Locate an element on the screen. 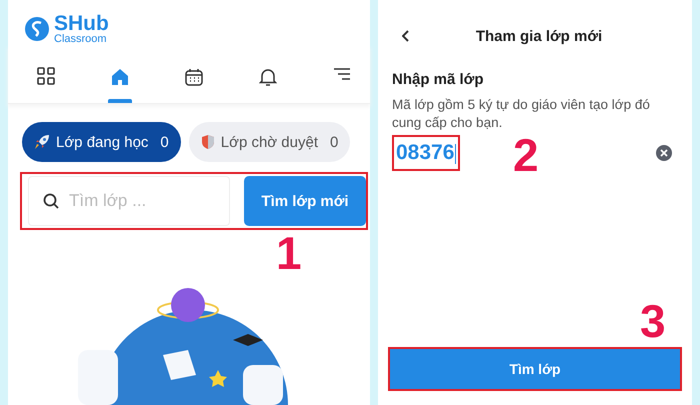 The width and height of the screenshot is (700, 405). section-heading: Nhập mã lớp is located at coordinates (438, 79).